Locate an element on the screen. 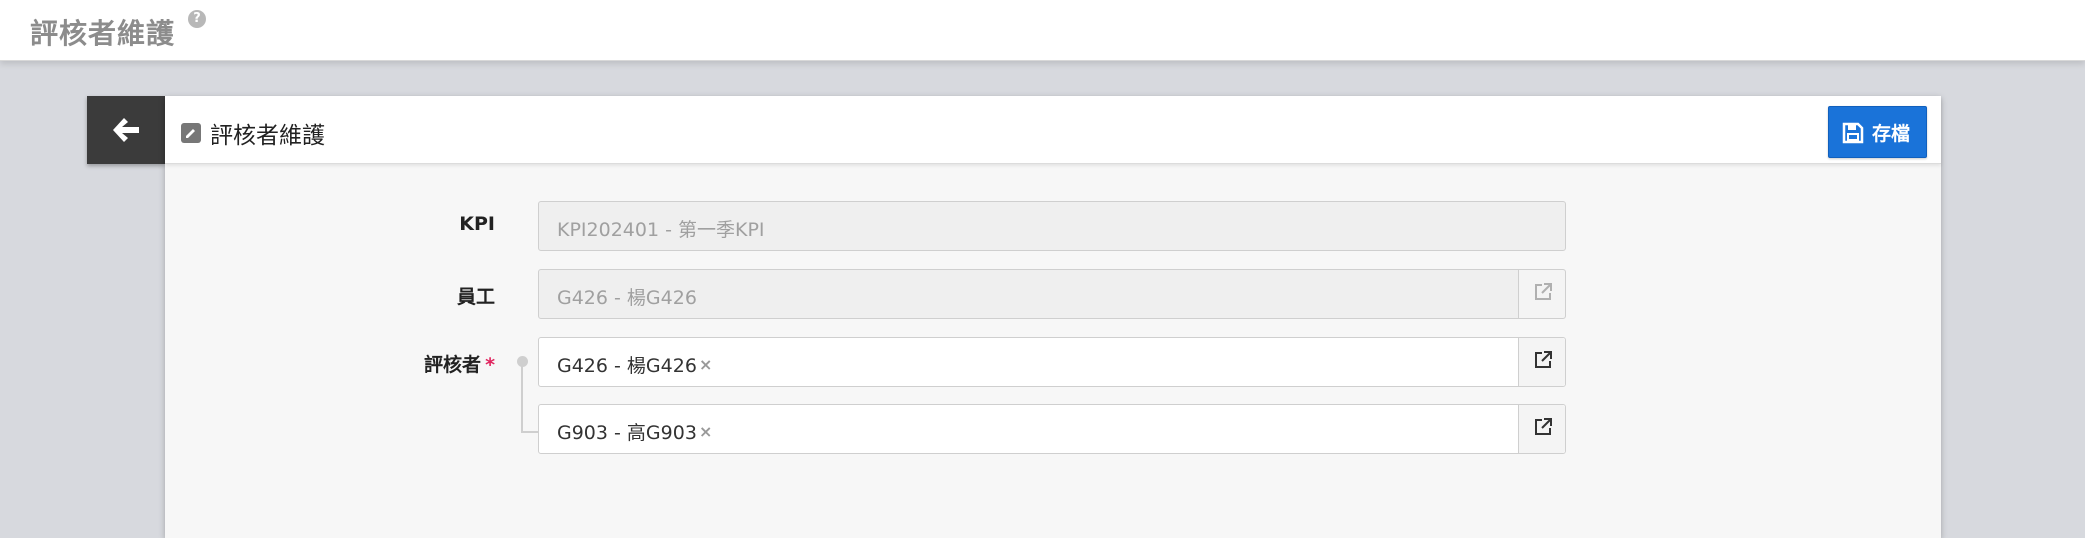 Image resolution: width=2085 pixels, height=538 pixels. save-button: 存檔 is located at coordinates (1877, 132).